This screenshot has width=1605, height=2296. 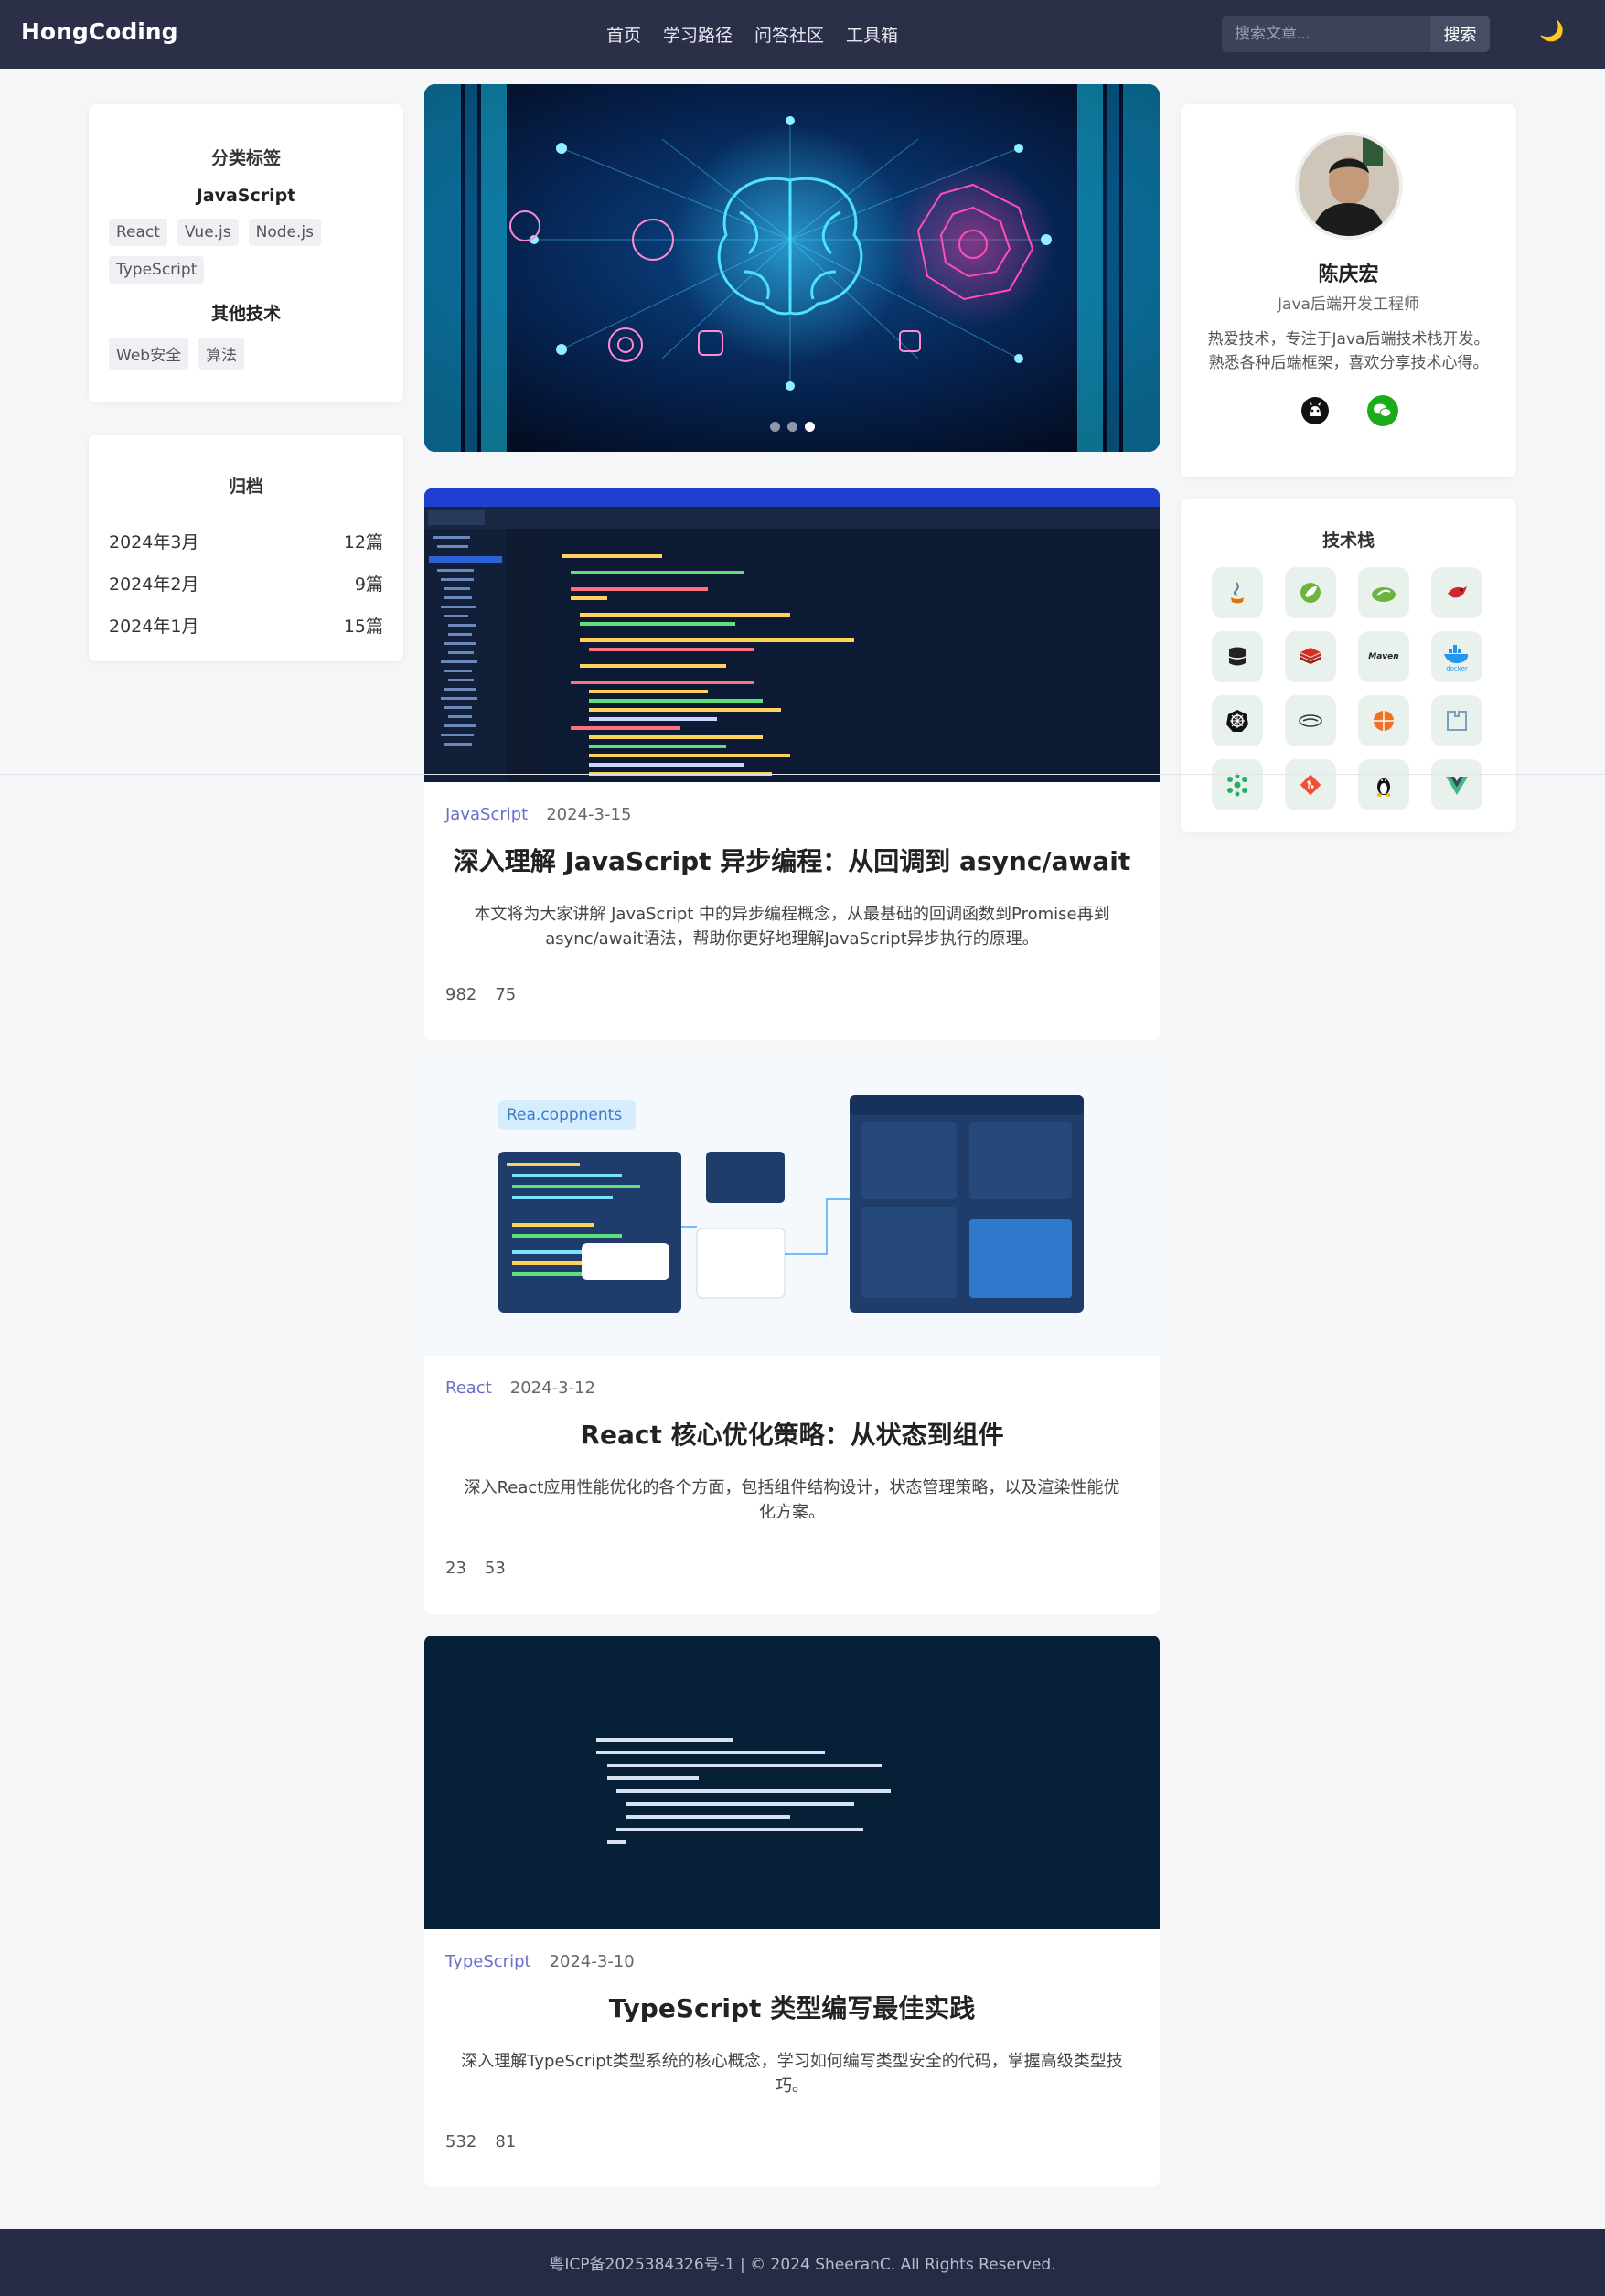 What do you see at coordinates (461, 2141) in the screenshot?
I see `view-count: 532` at bounding box center [461, 2141].